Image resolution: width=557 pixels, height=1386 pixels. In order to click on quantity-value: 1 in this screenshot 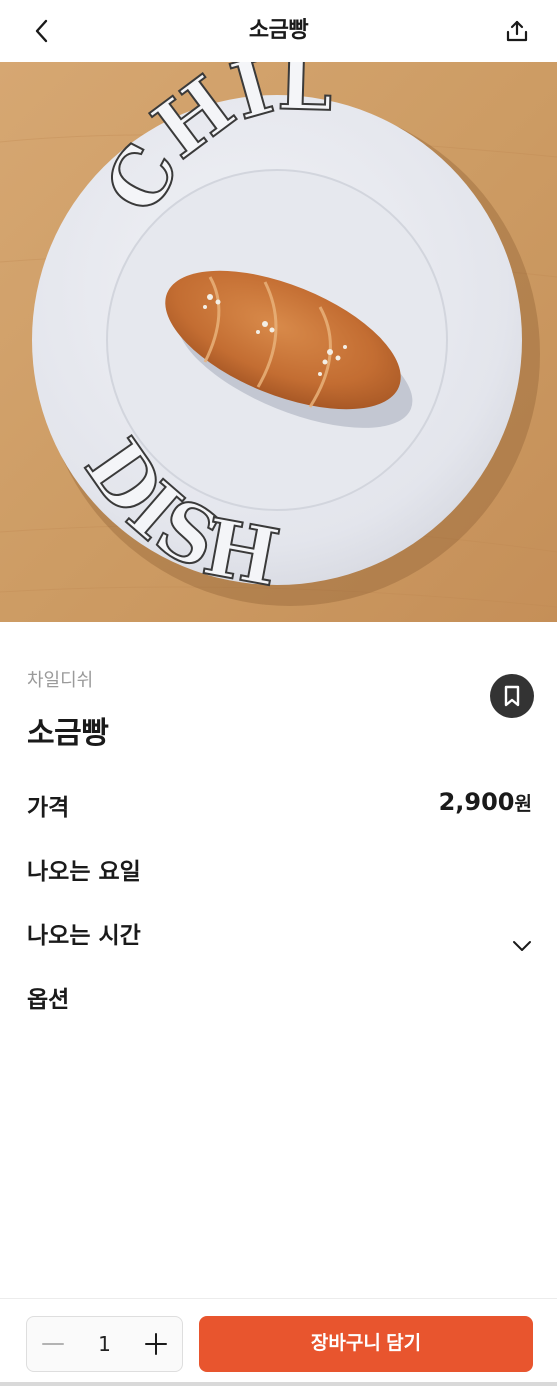, I will do `click(104, 1344)`.